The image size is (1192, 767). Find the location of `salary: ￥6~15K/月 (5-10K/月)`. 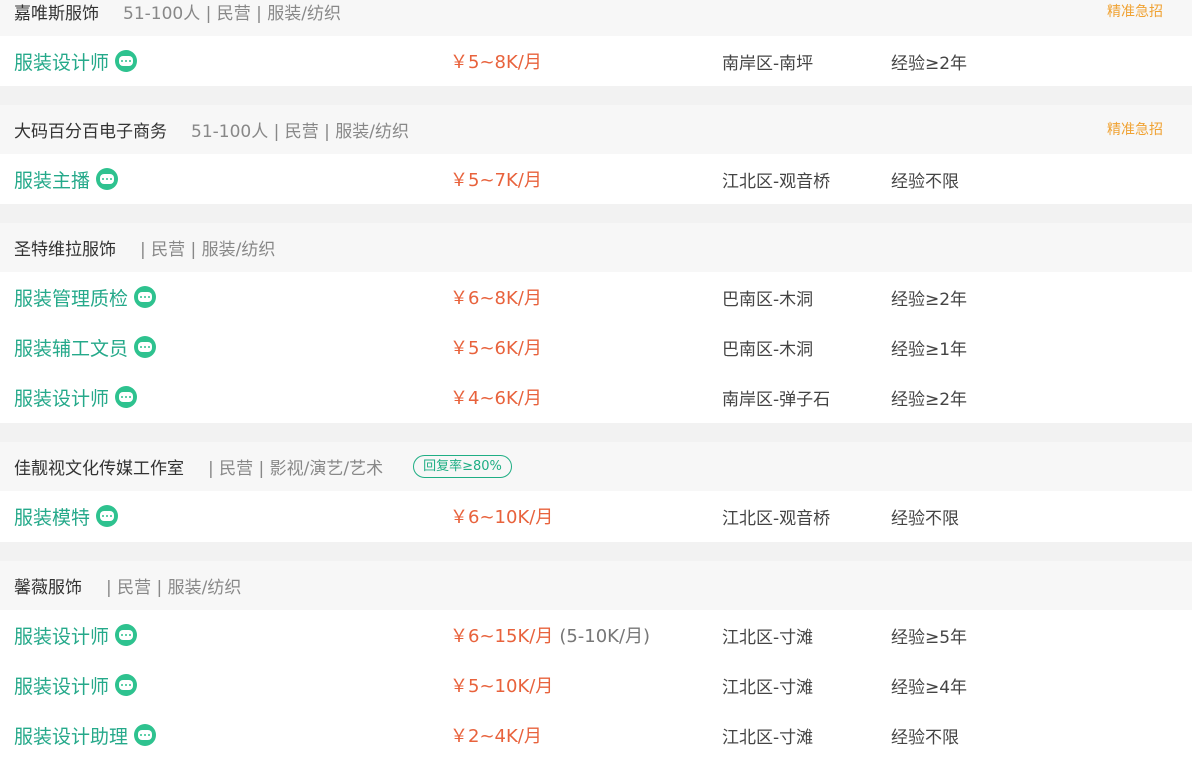

salary: ￥6~15K/月 (5-10K/月) is located at coordinates (550, 635).